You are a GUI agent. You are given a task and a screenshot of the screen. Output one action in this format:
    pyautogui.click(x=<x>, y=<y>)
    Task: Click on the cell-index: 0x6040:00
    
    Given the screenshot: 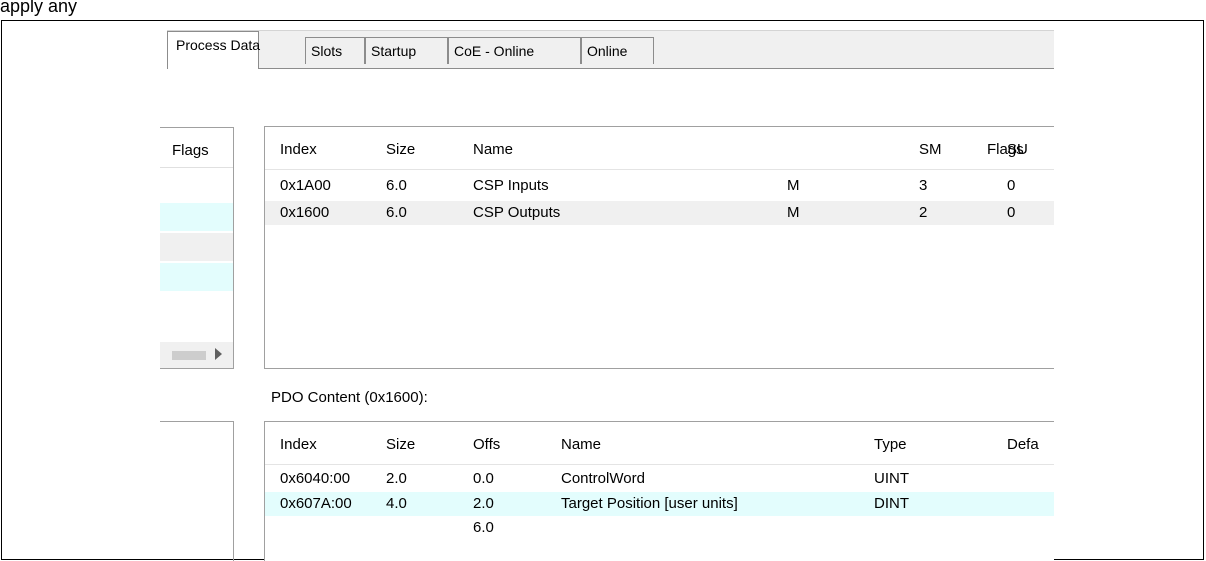 What is the action you would take?
    pyautogui.click(x=315, y=478)
    